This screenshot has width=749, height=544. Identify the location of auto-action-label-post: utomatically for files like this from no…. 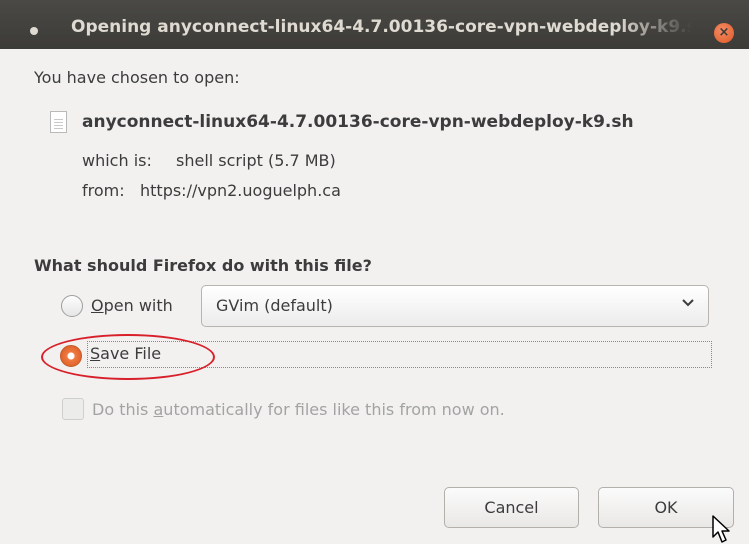
(334, 409).